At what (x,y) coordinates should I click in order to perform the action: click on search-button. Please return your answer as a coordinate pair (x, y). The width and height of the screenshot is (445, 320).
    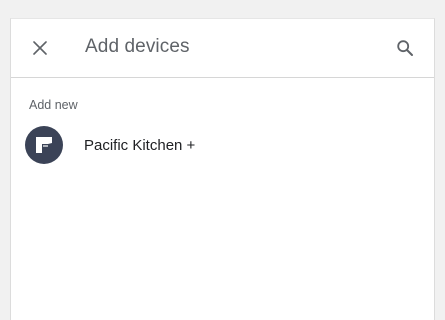
    Looking at the image, I should click on (405, 48).